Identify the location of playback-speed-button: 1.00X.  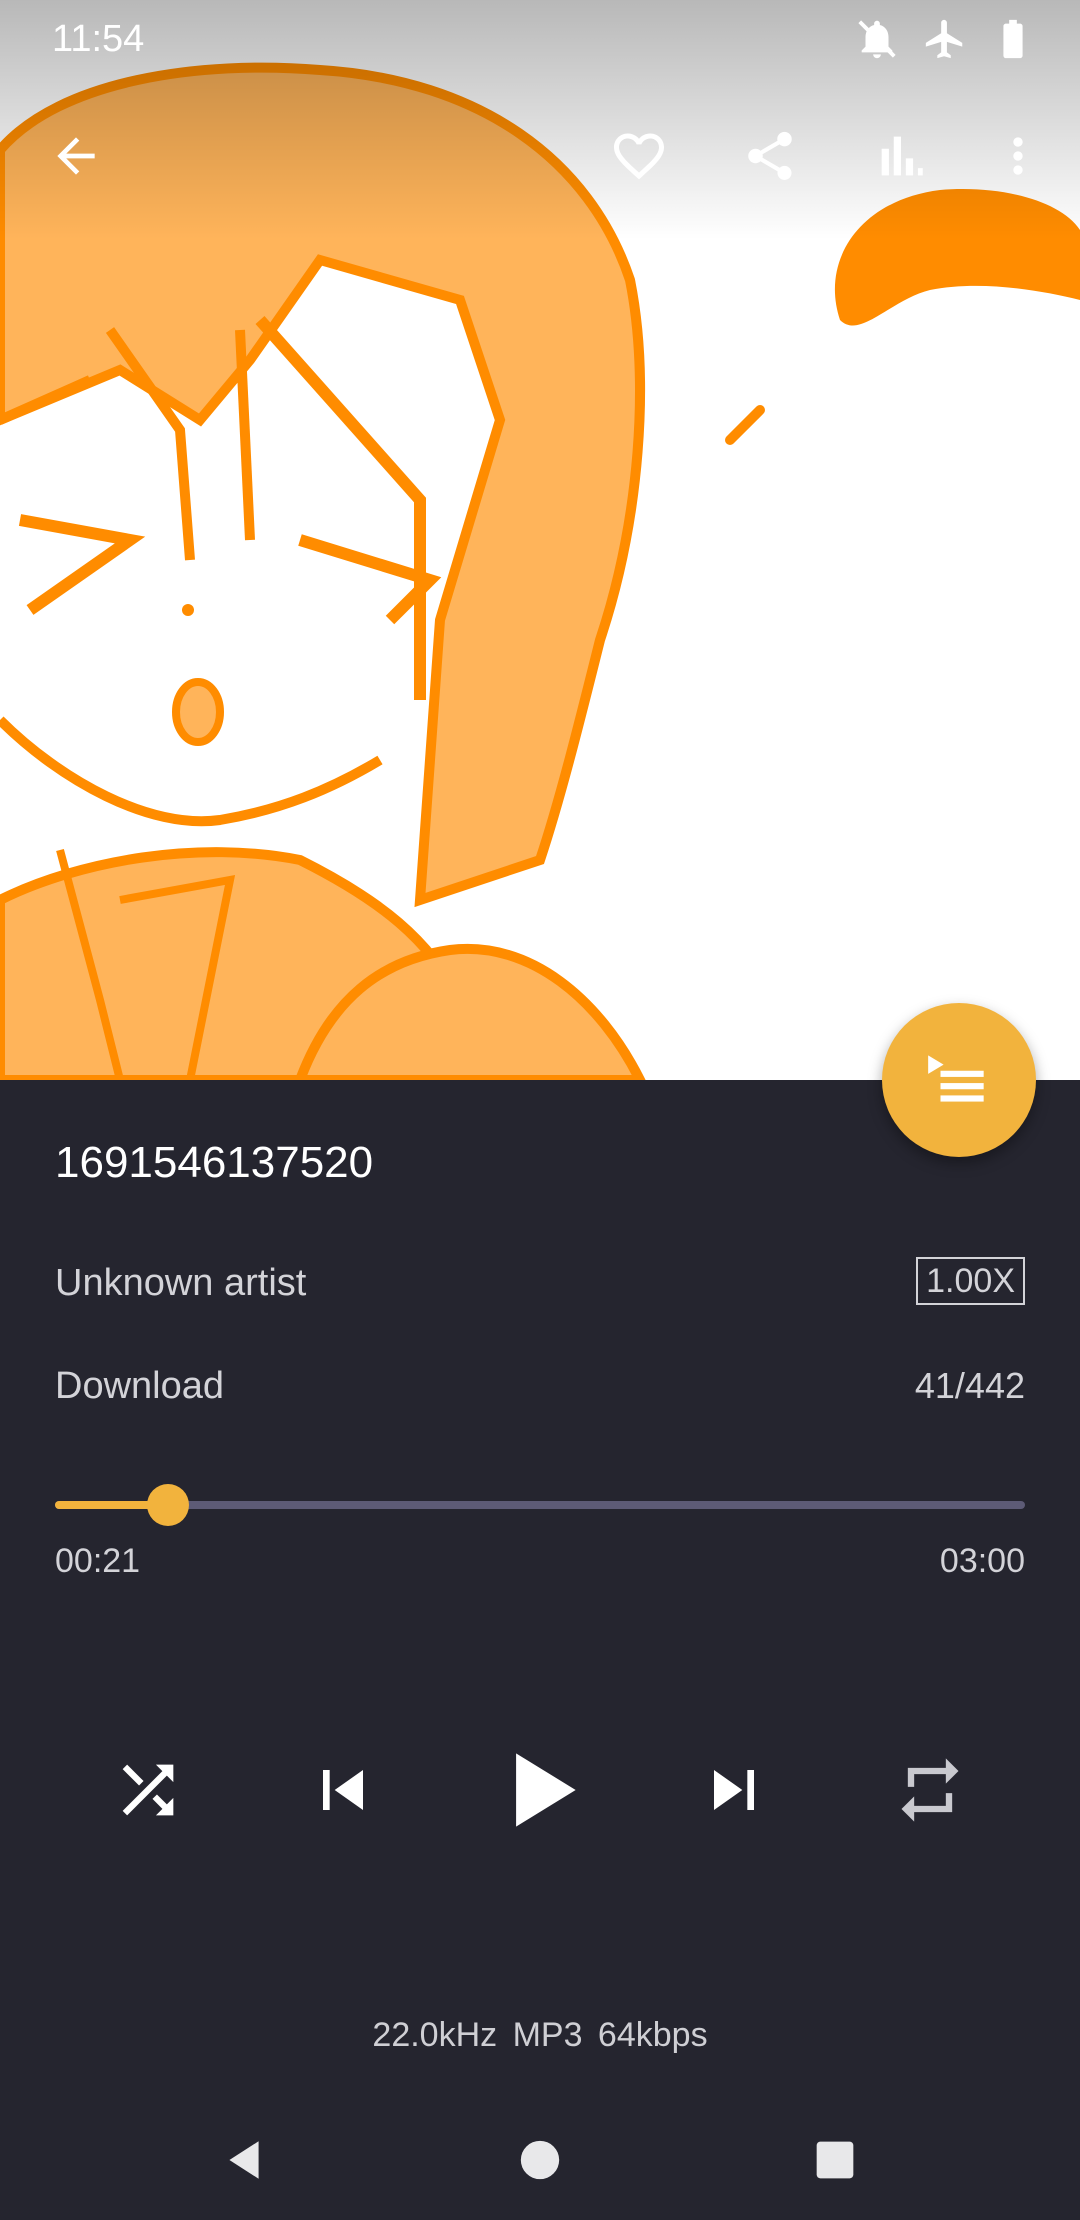
(970, 1281).